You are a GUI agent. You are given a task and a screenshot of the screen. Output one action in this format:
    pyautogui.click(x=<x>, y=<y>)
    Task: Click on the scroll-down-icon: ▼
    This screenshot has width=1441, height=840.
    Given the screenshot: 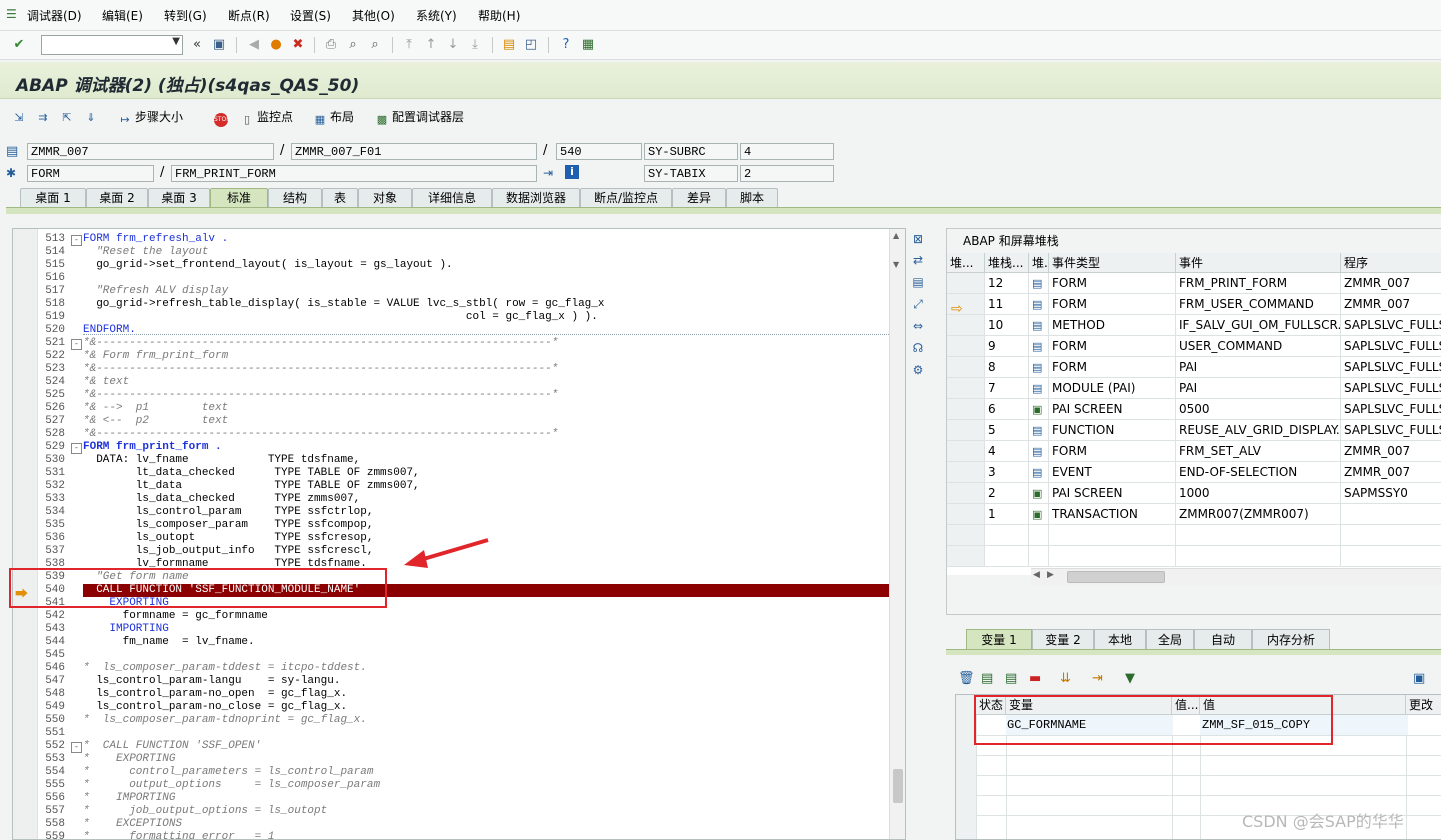 What is the action you would take?
    pyautogui.click(x=896, y=264)
    